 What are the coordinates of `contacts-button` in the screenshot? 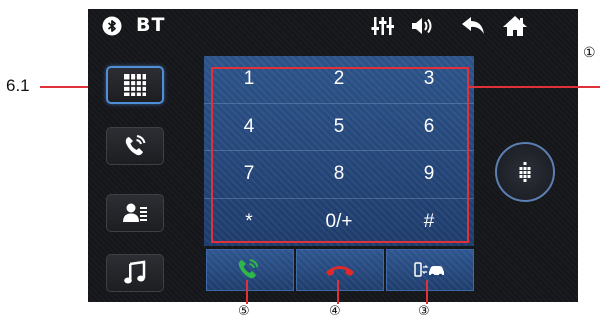 It's located at (135, 213).